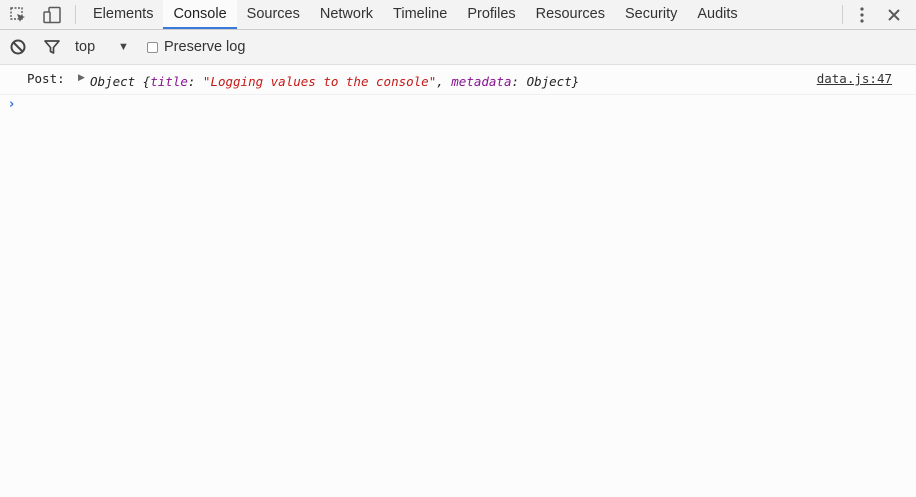  Describe the element at coordinates (18, 14) in the screenshot. I see `inspect-element-icon` at that location.